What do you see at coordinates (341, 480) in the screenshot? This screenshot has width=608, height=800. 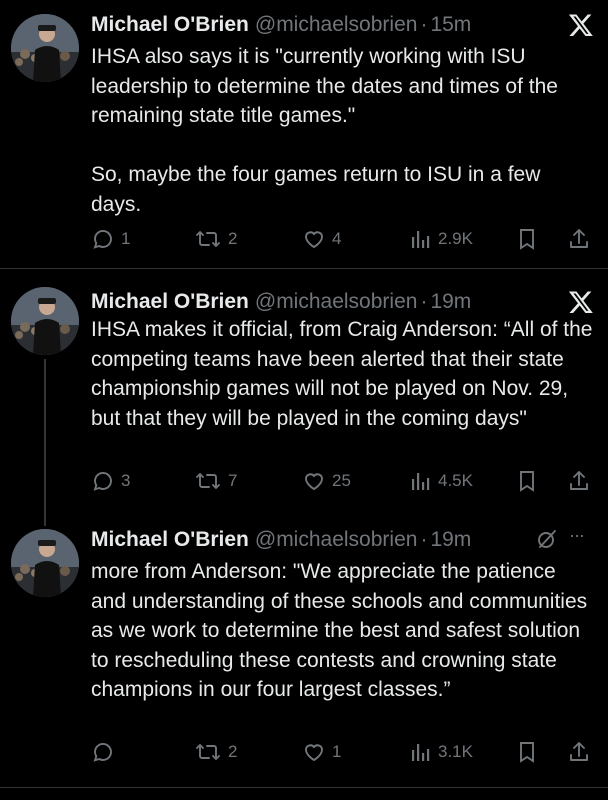 I see `like-count: 25` at bounding box center [341, 480].